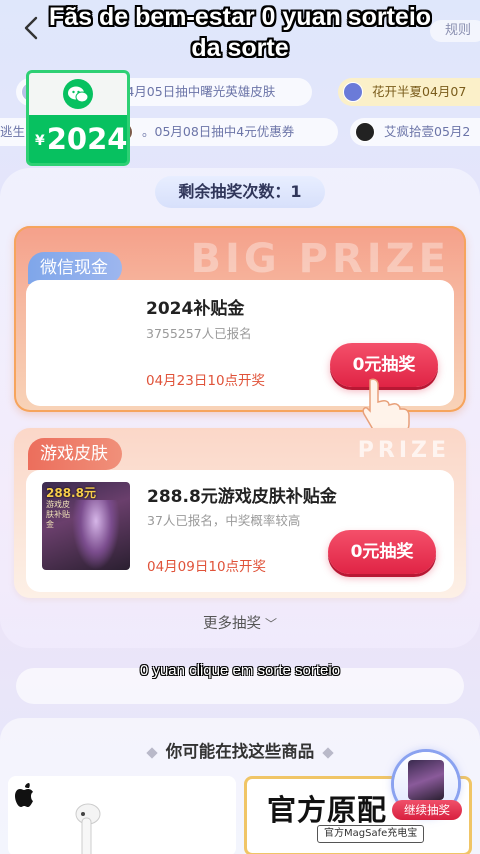 This screenshot has width=480, height=854. What do you see at coordinates (207, 567) in the screenshot?
I see `prize-draw-date: 04月09日10点开奖` at bounding box center [207, 567].